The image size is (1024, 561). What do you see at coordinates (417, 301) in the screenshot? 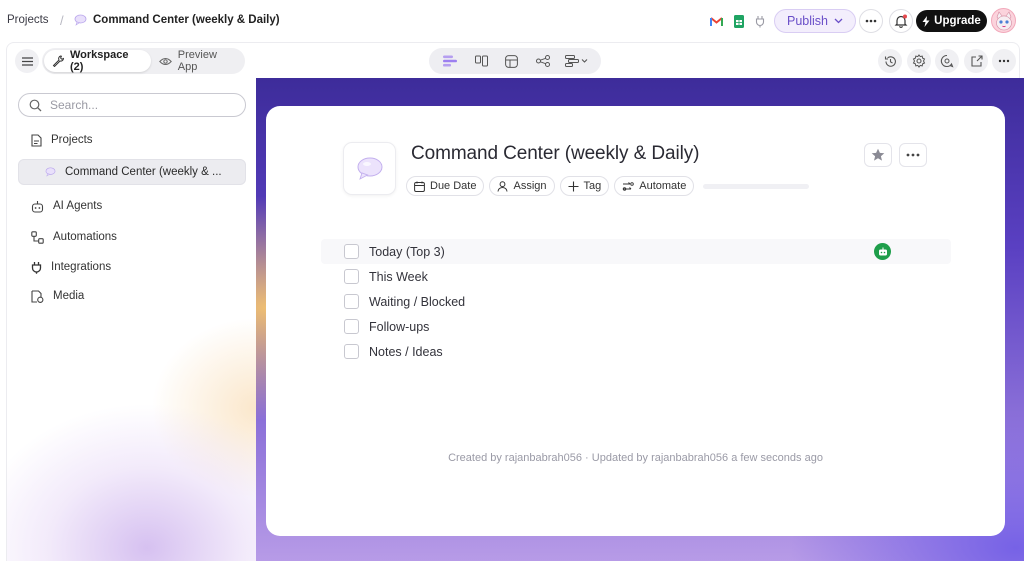
I see `list-item-label: Waiting / Blocked` at bounding box center [417, 301].